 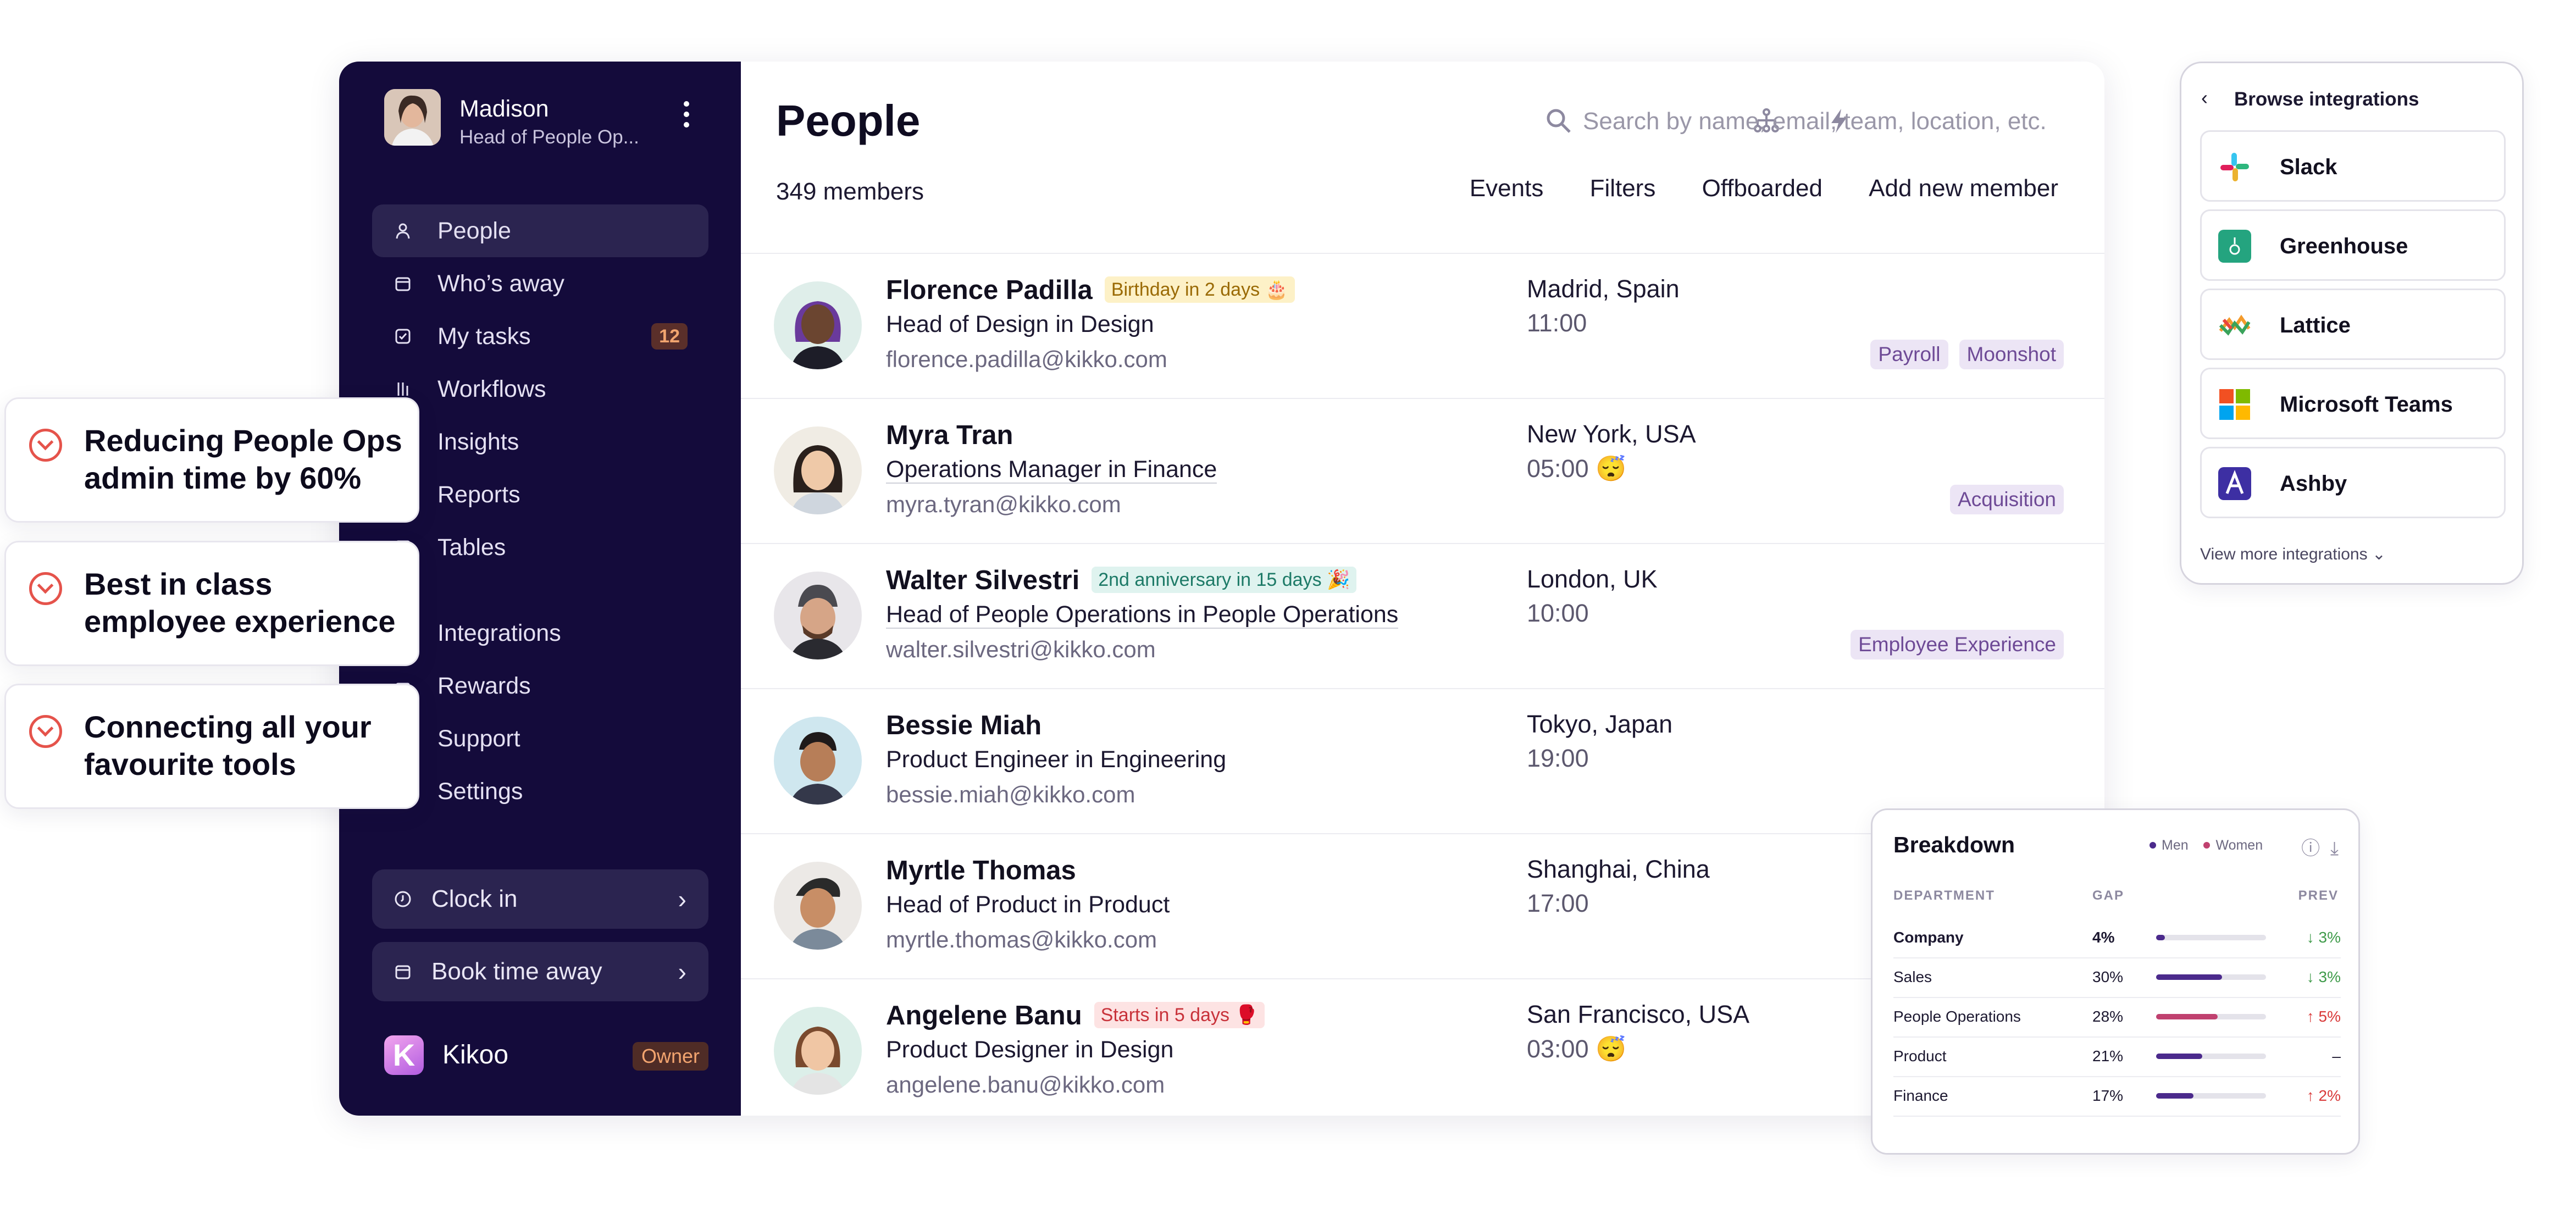 What do you see at coordinates (686, 116) in the screenshot?
I see `more-options-icon` at bounding box center [686, 116].